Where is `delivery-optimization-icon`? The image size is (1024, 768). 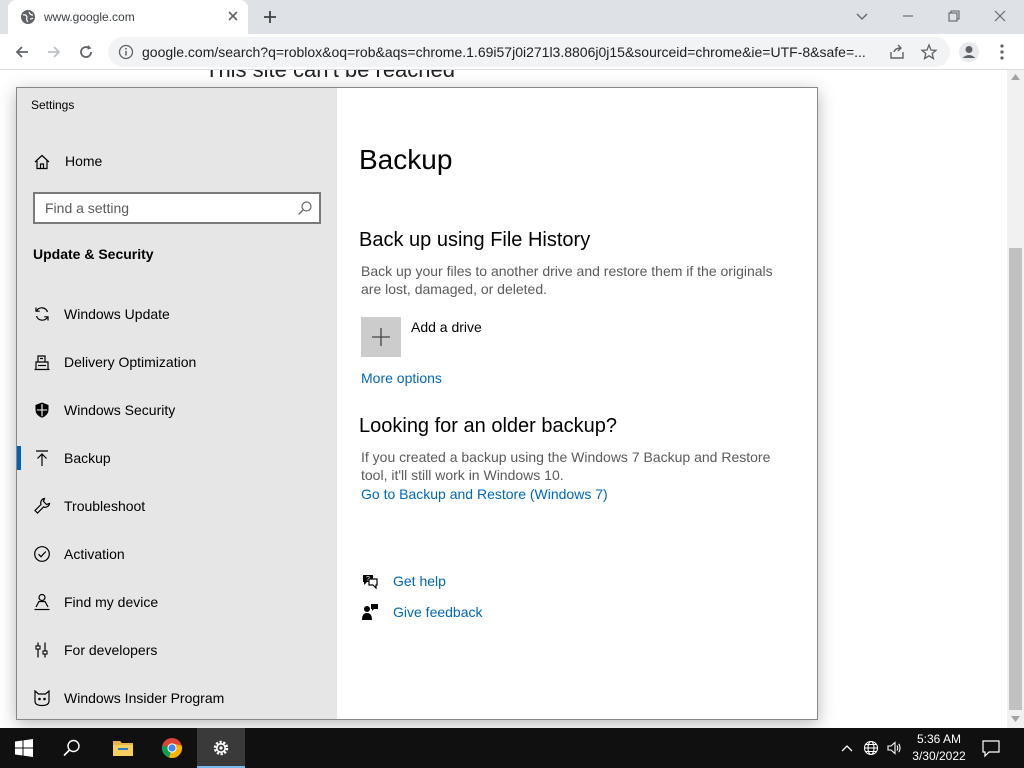
delivery-optimization-icon is located at coordinates (42, 363).